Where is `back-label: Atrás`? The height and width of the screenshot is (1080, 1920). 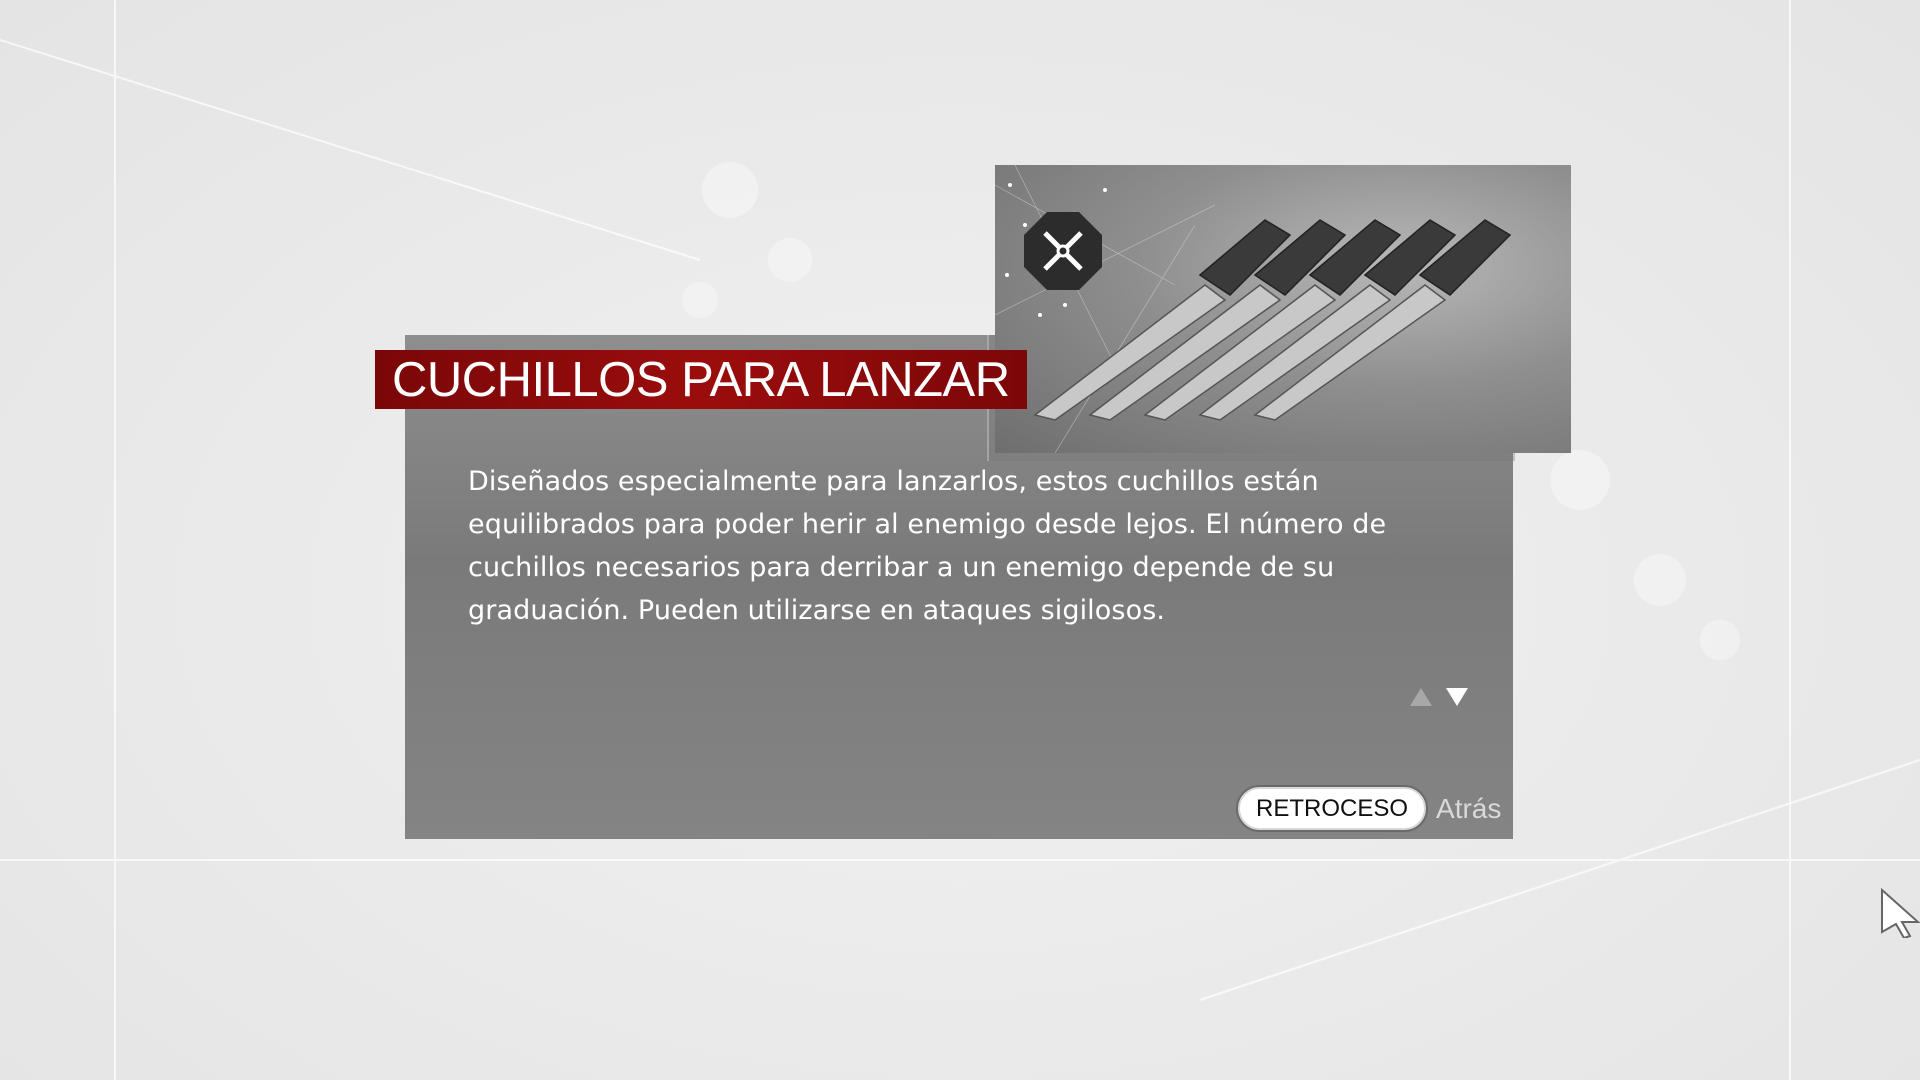
back-label: Atrás is located at coordinates (1468, 809).